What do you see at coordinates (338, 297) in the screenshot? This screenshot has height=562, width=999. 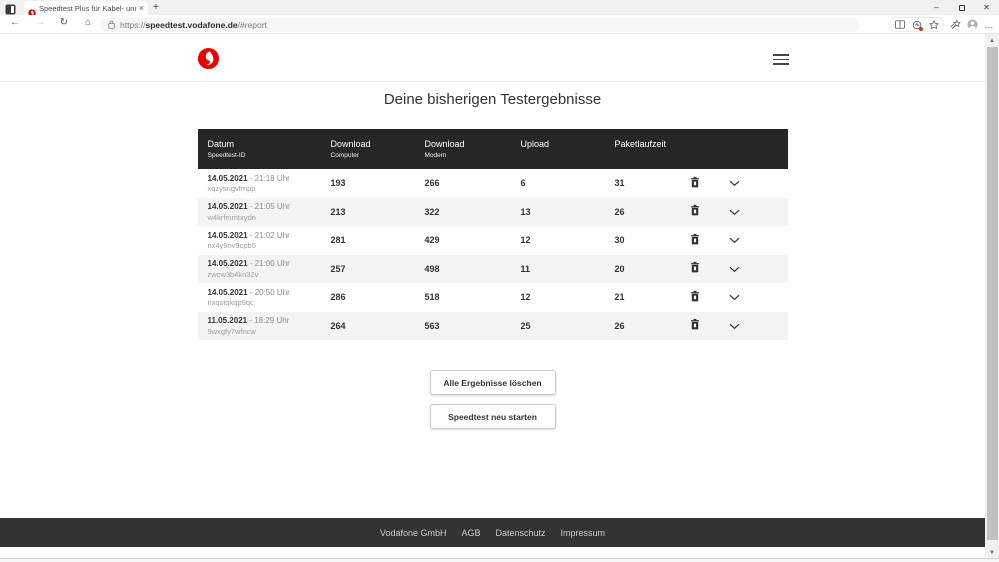 I see `download-computer-value: 286` at bounding box center [338, 297].